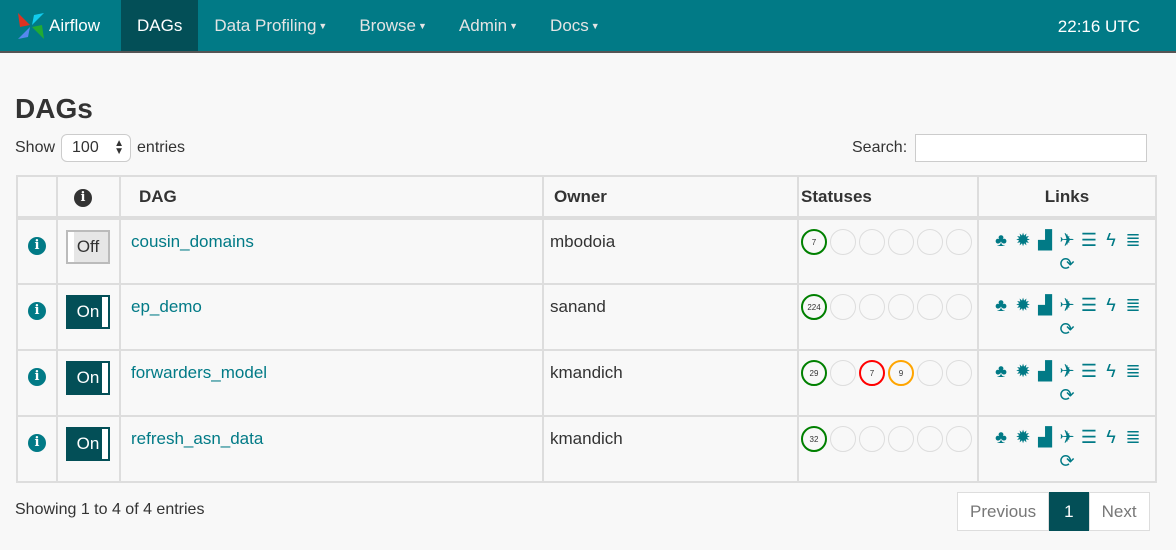 Image resolution: width=1176 pixels, height=550 pixels. Describe the element at coordinates (192, 241) in the screenshot. I see `dag-link: cousin_domains` at that location.